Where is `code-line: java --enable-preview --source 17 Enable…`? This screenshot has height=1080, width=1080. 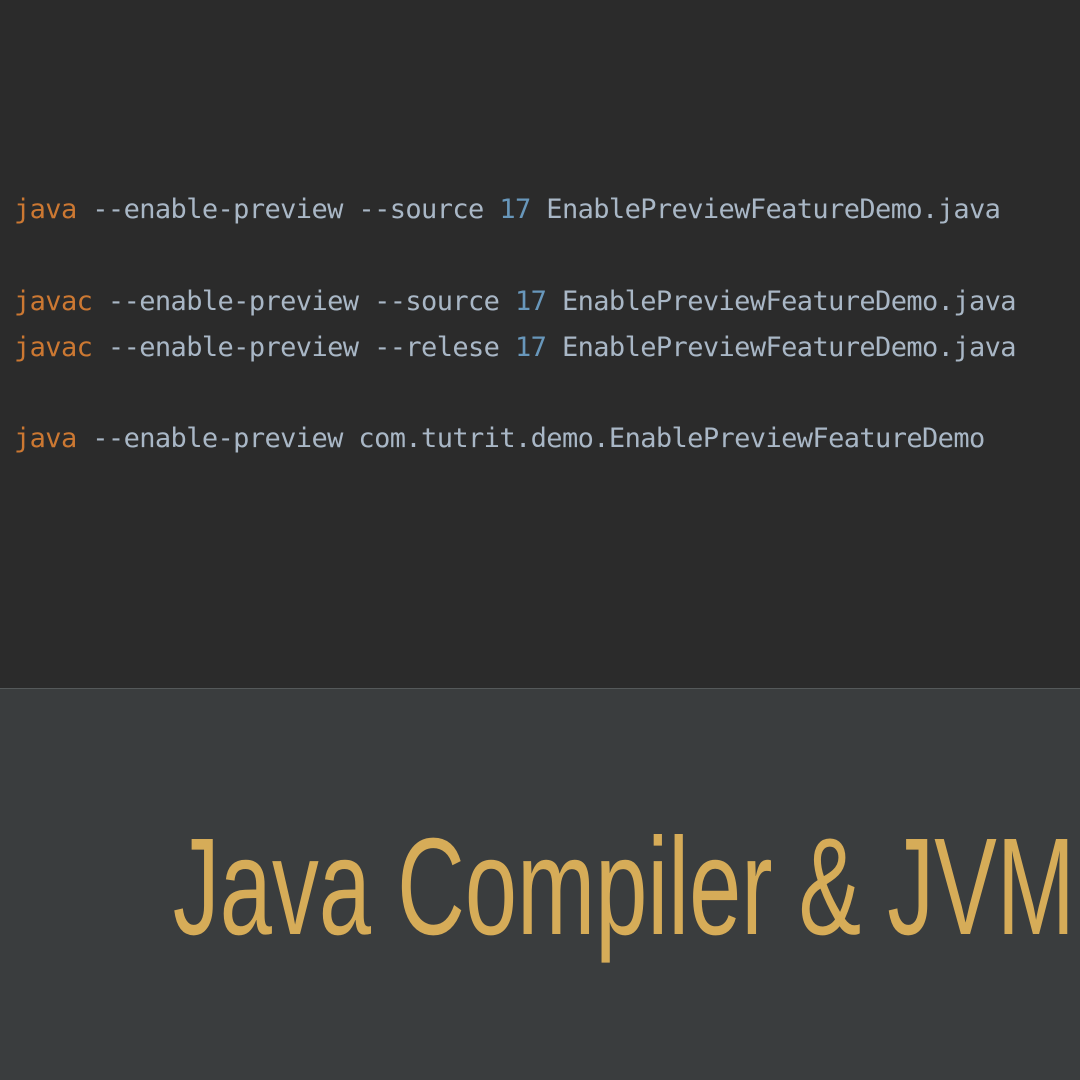 code-line: java --enable-preview --source 17 Enable… is located at coordinates (507, 209).